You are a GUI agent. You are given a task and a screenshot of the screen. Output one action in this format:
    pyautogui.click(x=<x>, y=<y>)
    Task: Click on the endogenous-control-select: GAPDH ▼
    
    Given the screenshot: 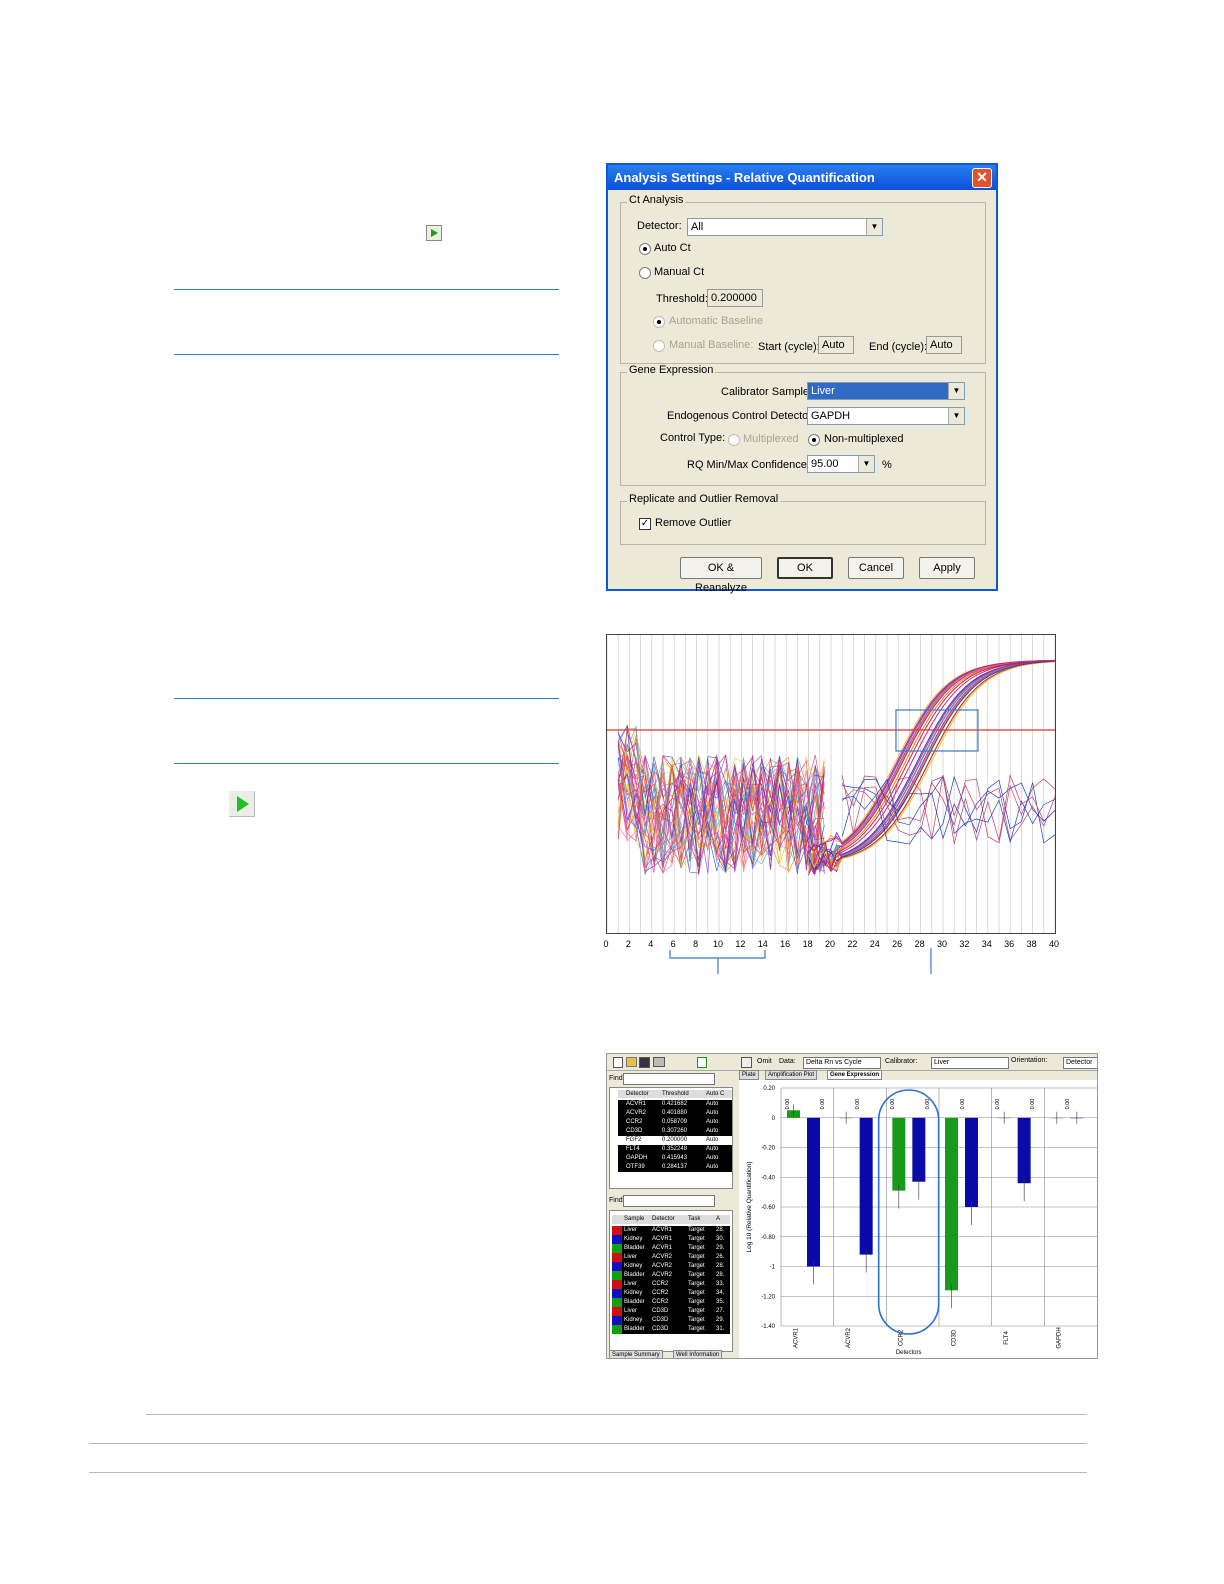 What is the action you would take?
    pyautogui.click(x=886, y=416)
    